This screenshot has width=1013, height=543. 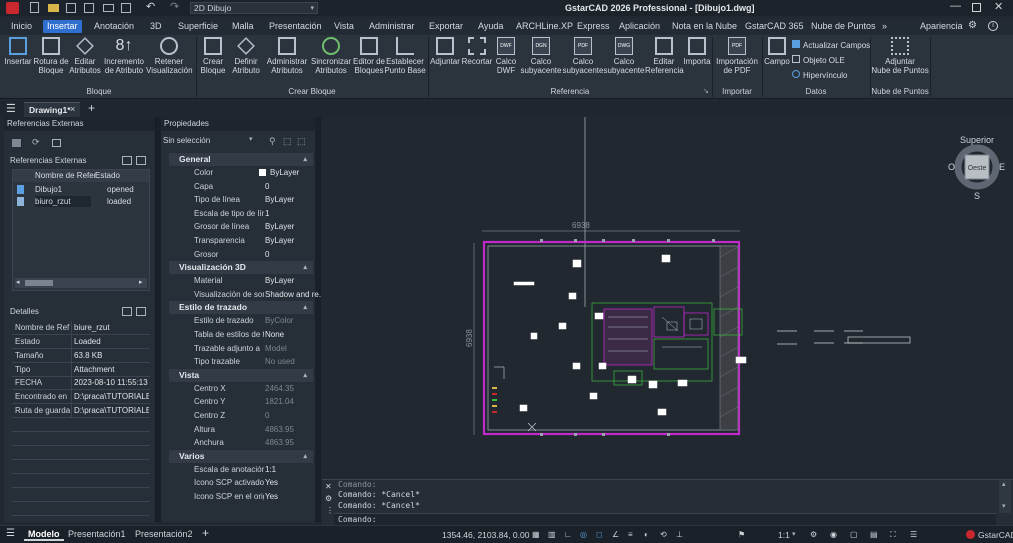 I want to click on redo-icon: ↷, so click(x=174, y=6).